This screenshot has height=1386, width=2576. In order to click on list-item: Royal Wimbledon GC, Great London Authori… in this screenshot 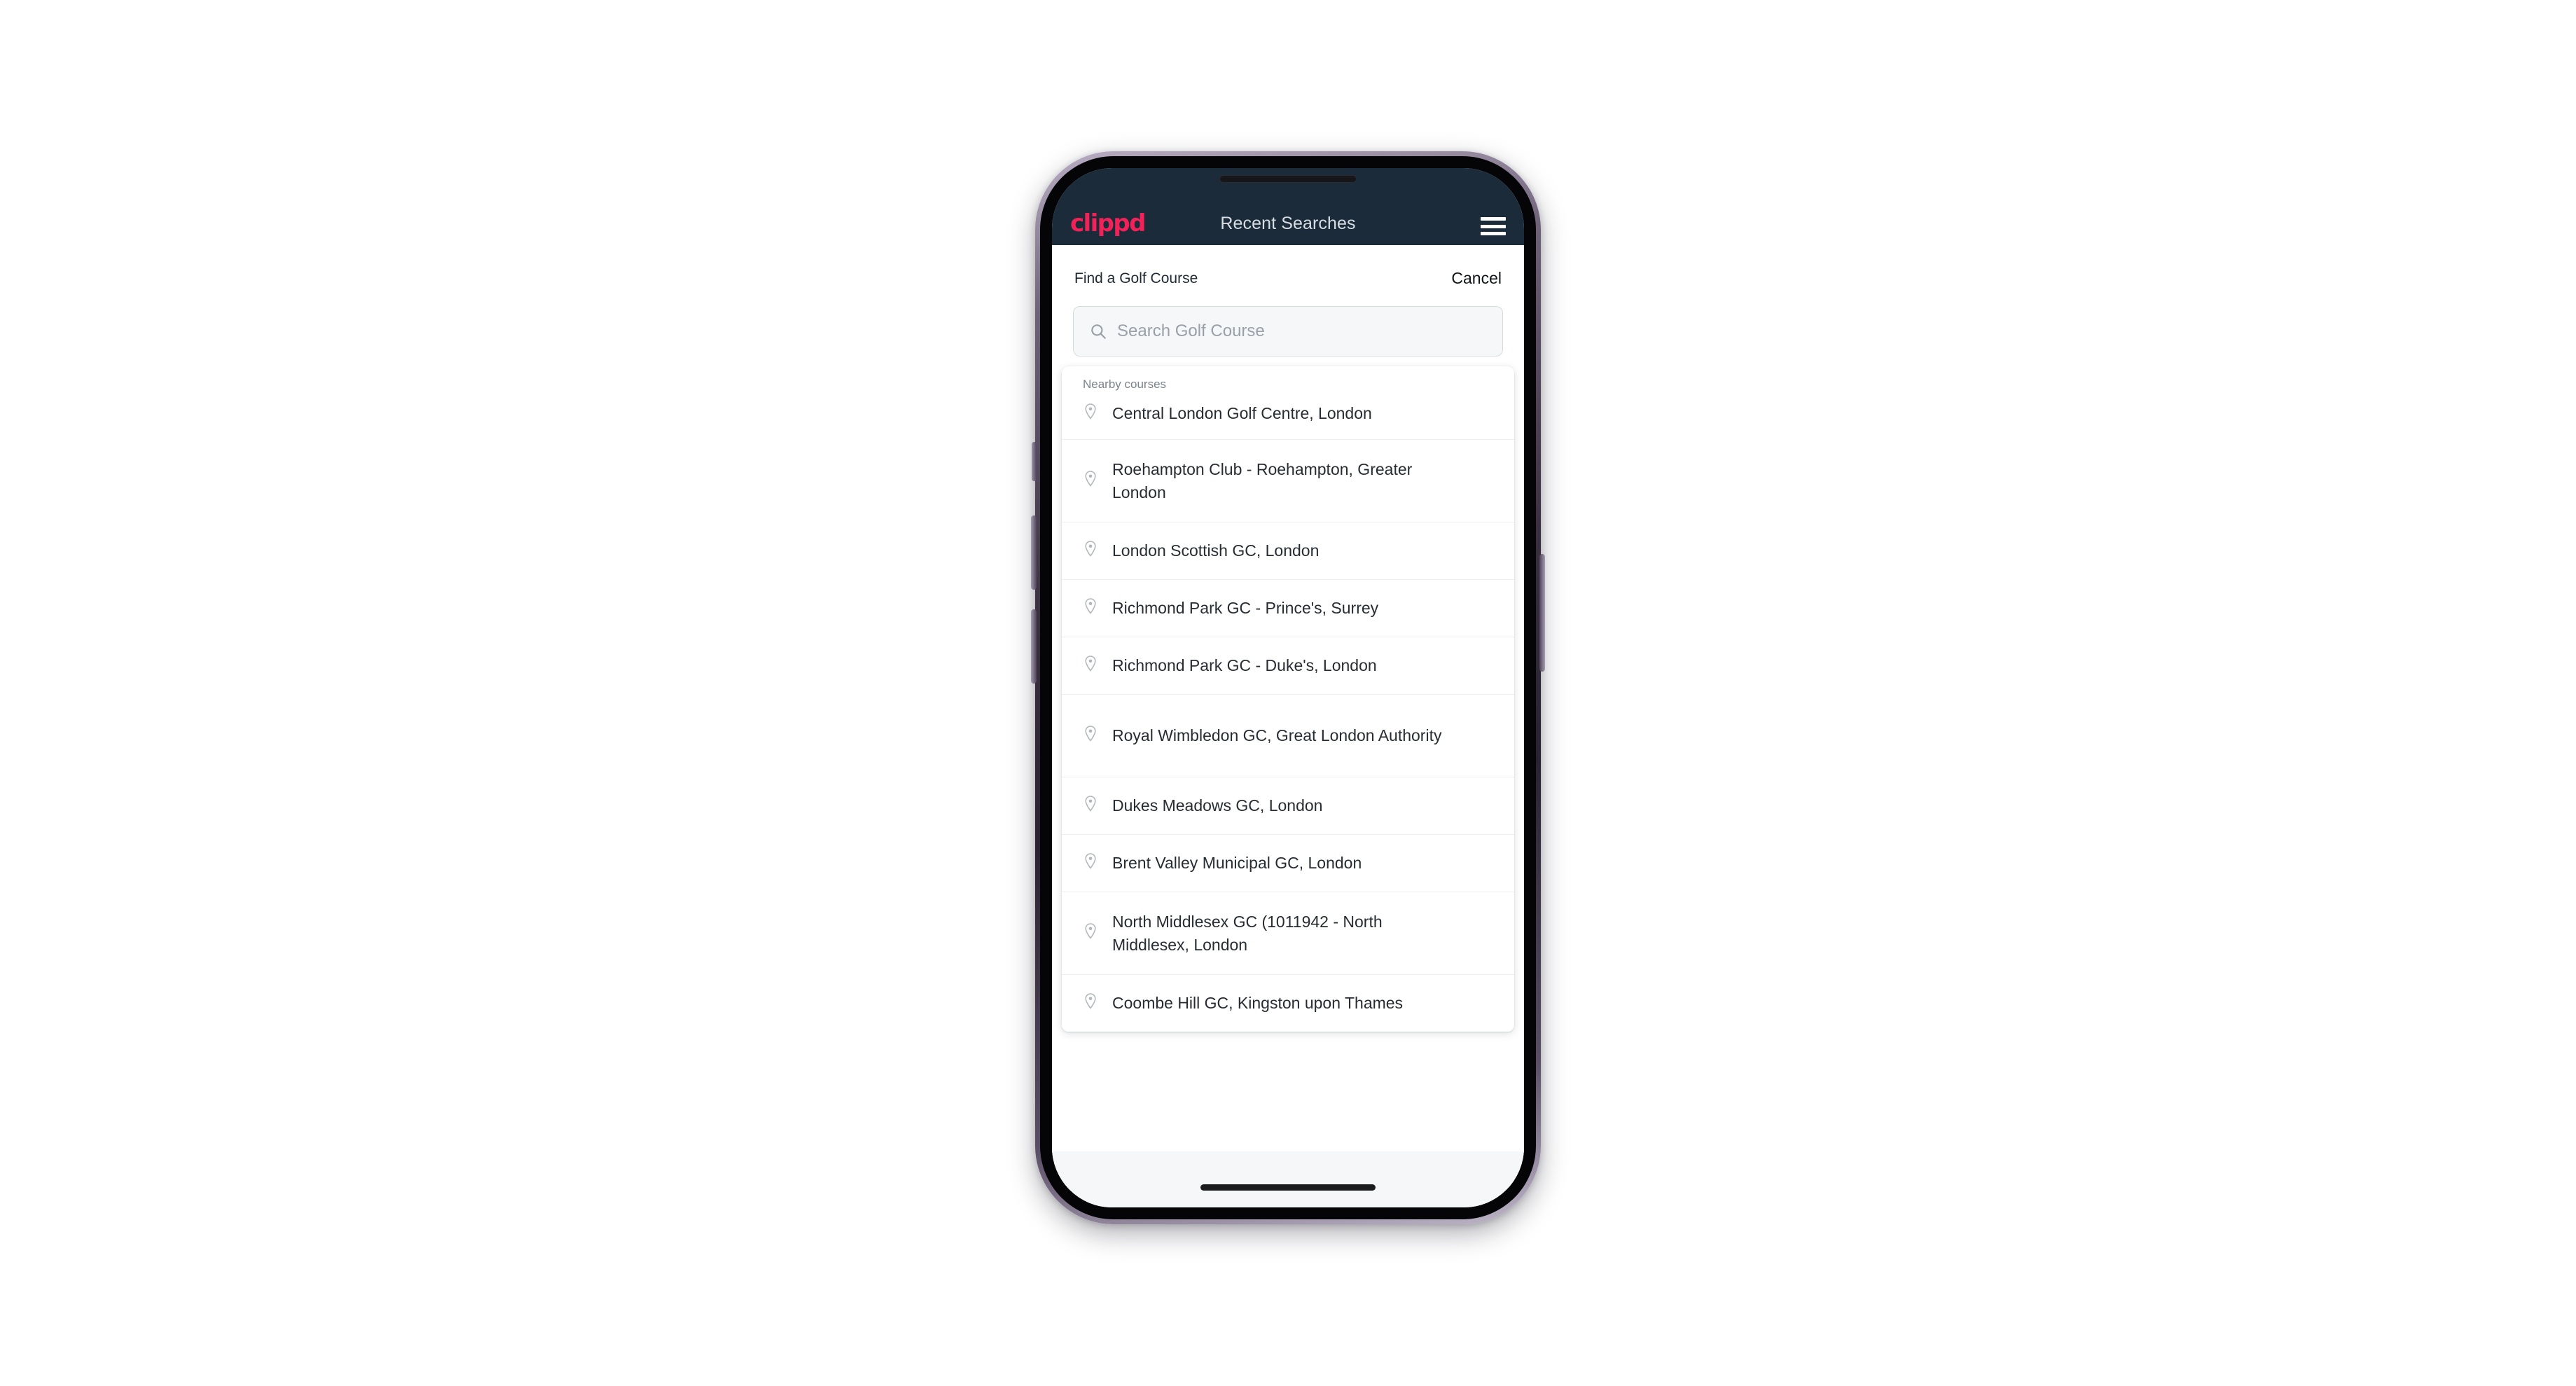, I will do `click(1288, 735)`.